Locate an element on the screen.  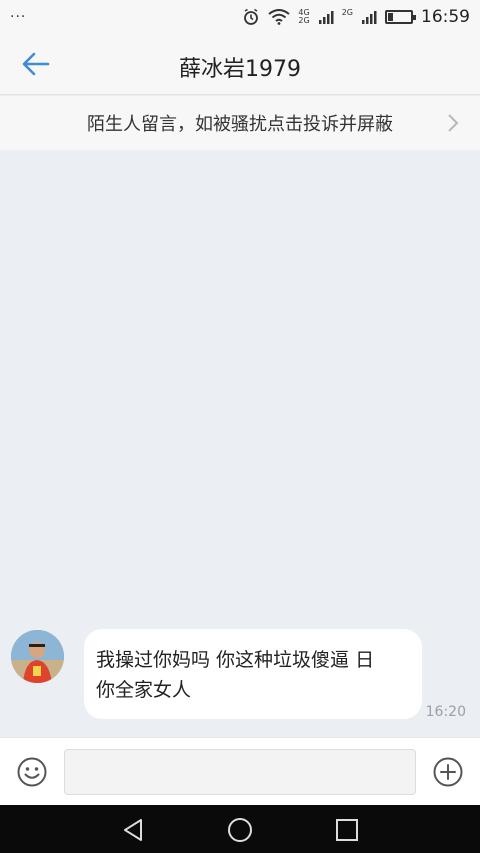
triangle-back-icon is located at coordinates (133, 830).